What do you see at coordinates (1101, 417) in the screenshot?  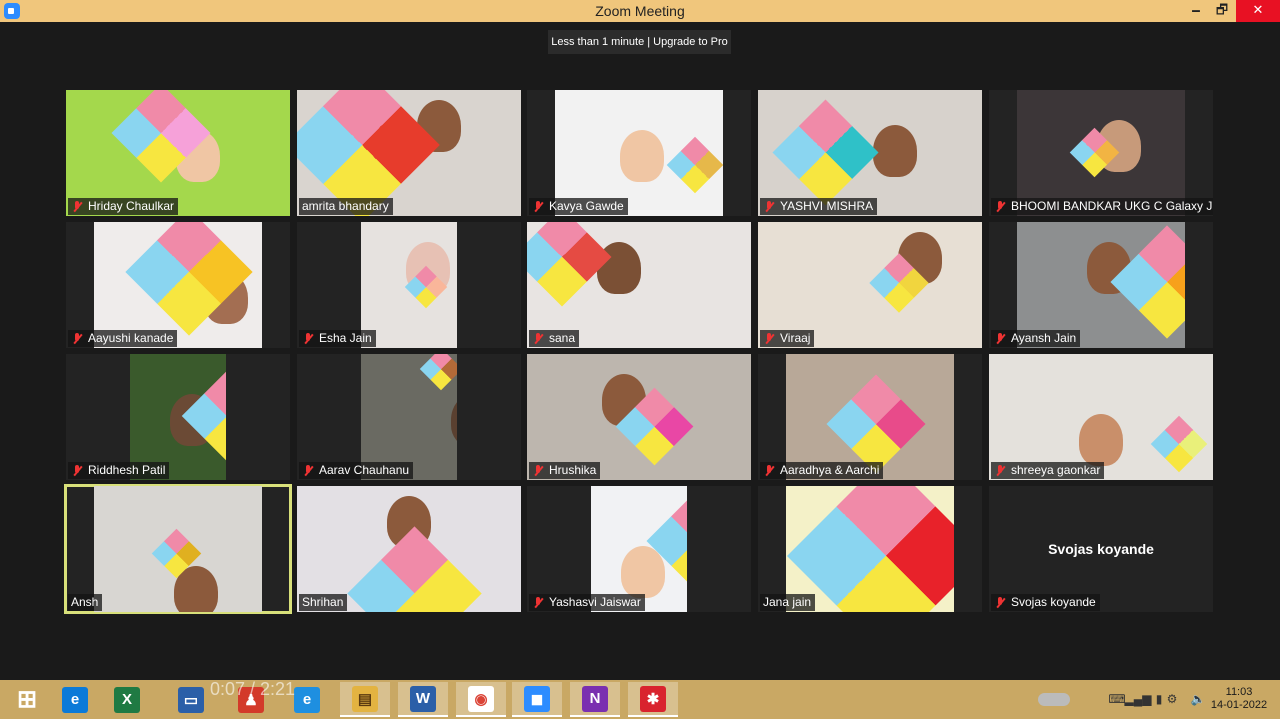 I see `participant-tile: shreeya gaonkar` at bounding box center [1101, 417].